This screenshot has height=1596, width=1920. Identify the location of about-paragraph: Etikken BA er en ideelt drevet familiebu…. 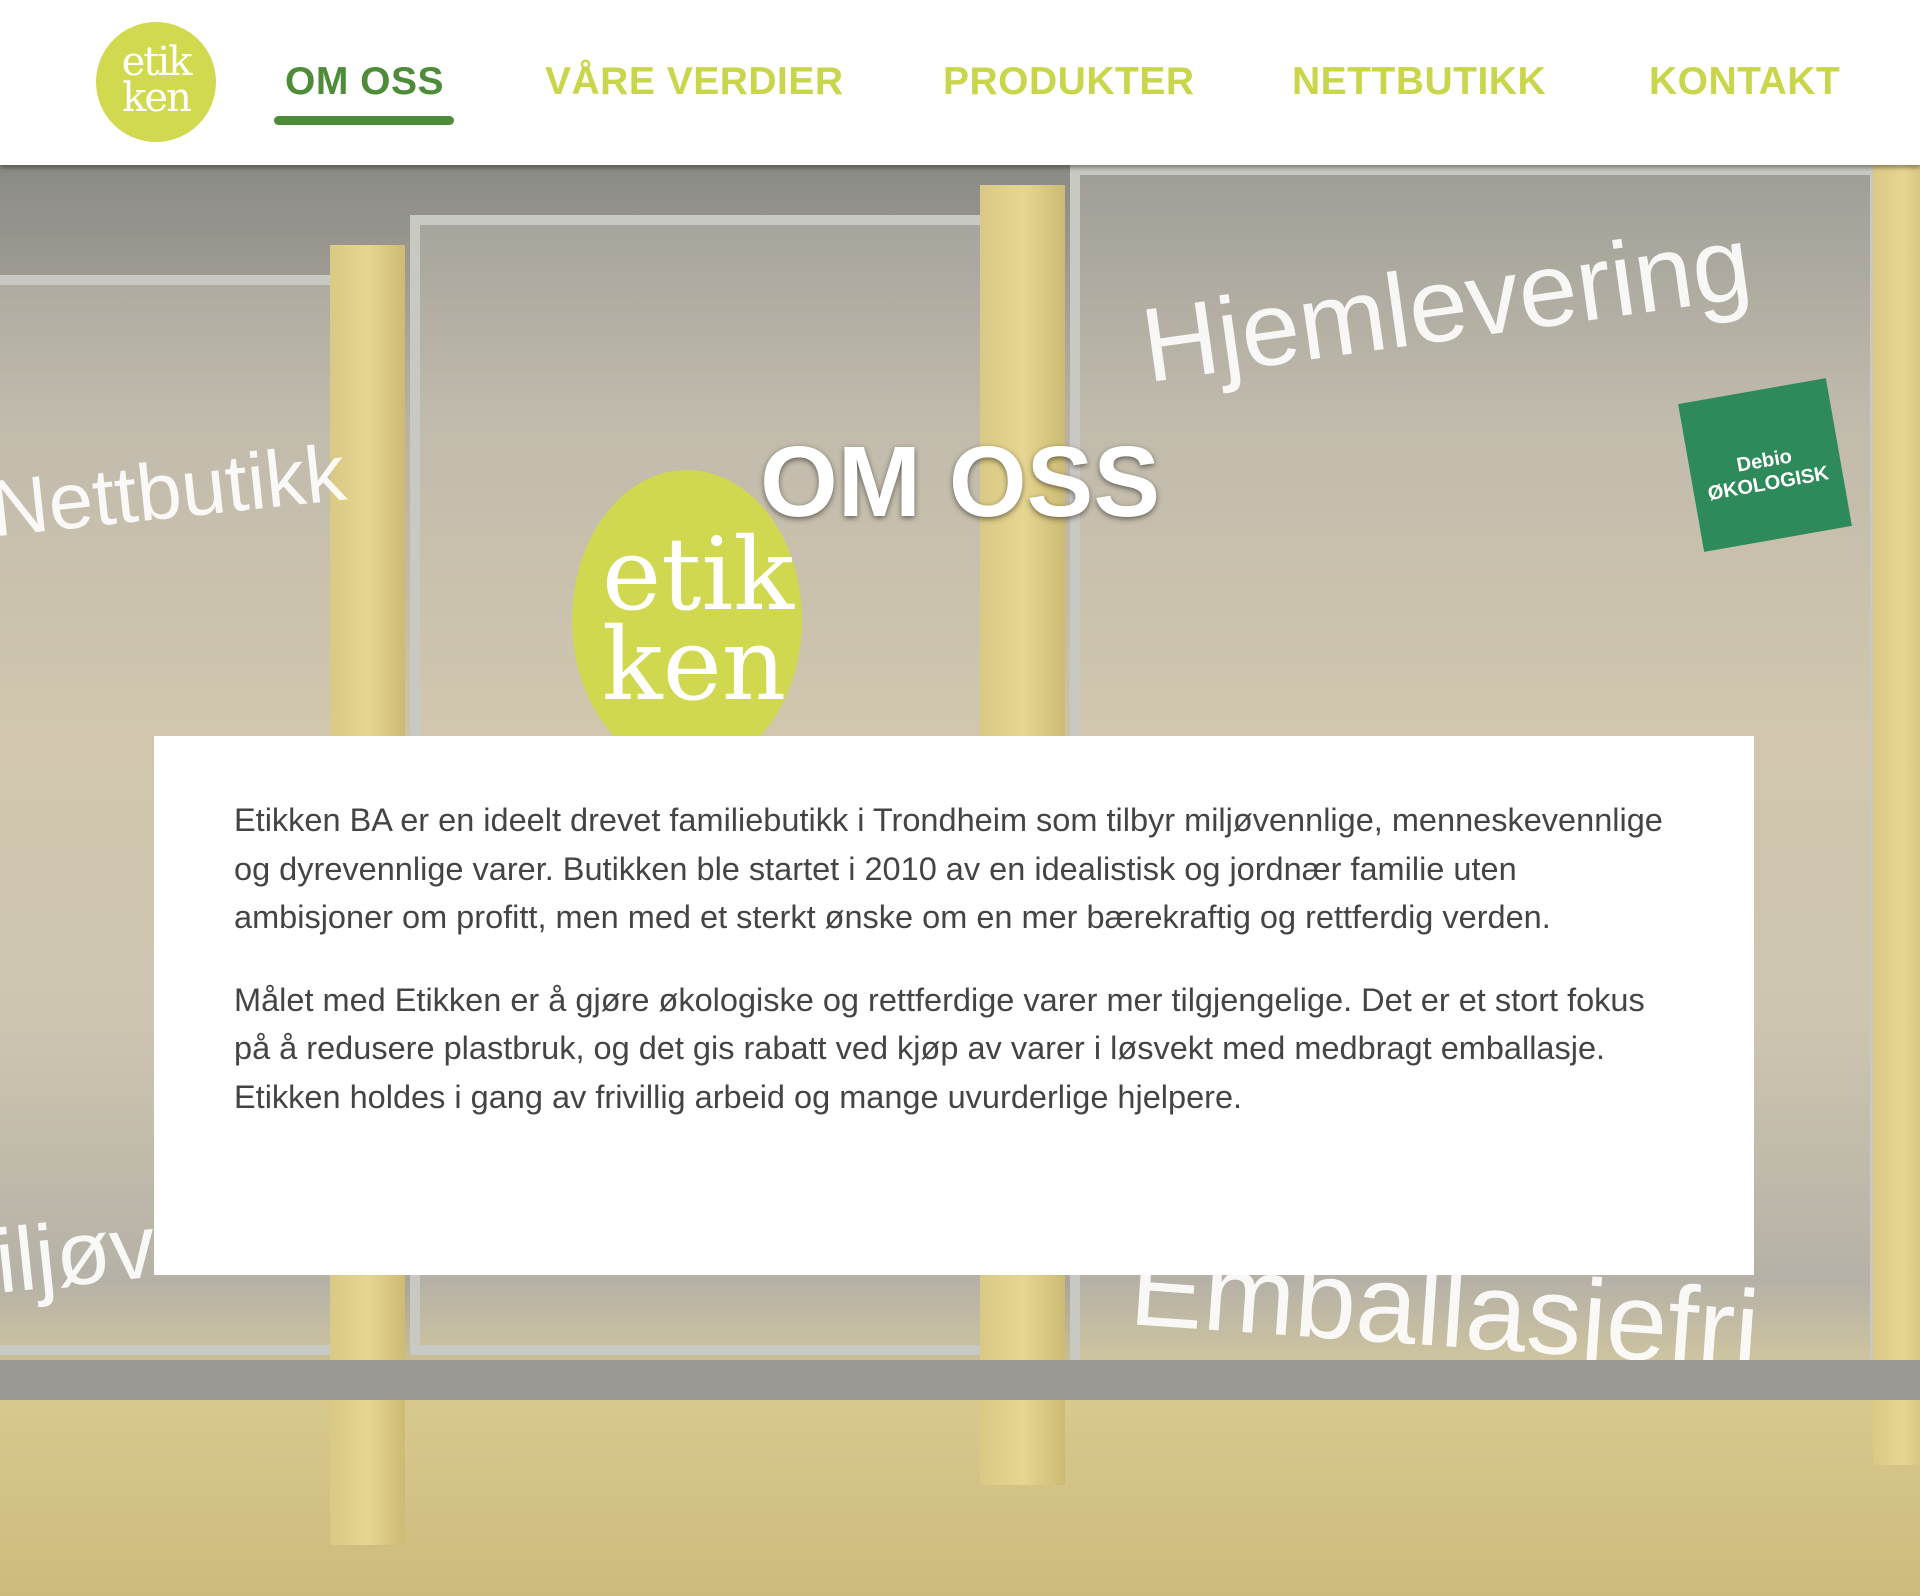
(948, 868).